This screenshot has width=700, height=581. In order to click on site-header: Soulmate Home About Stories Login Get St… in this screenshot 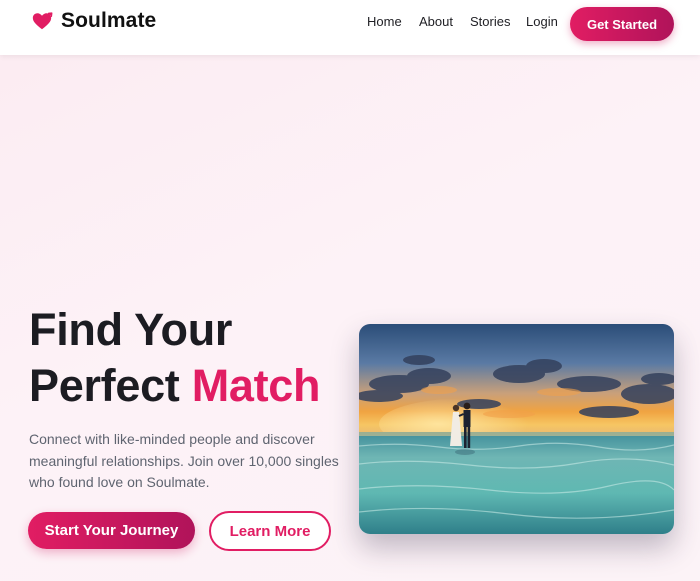, I will do `click(350, 27)`.